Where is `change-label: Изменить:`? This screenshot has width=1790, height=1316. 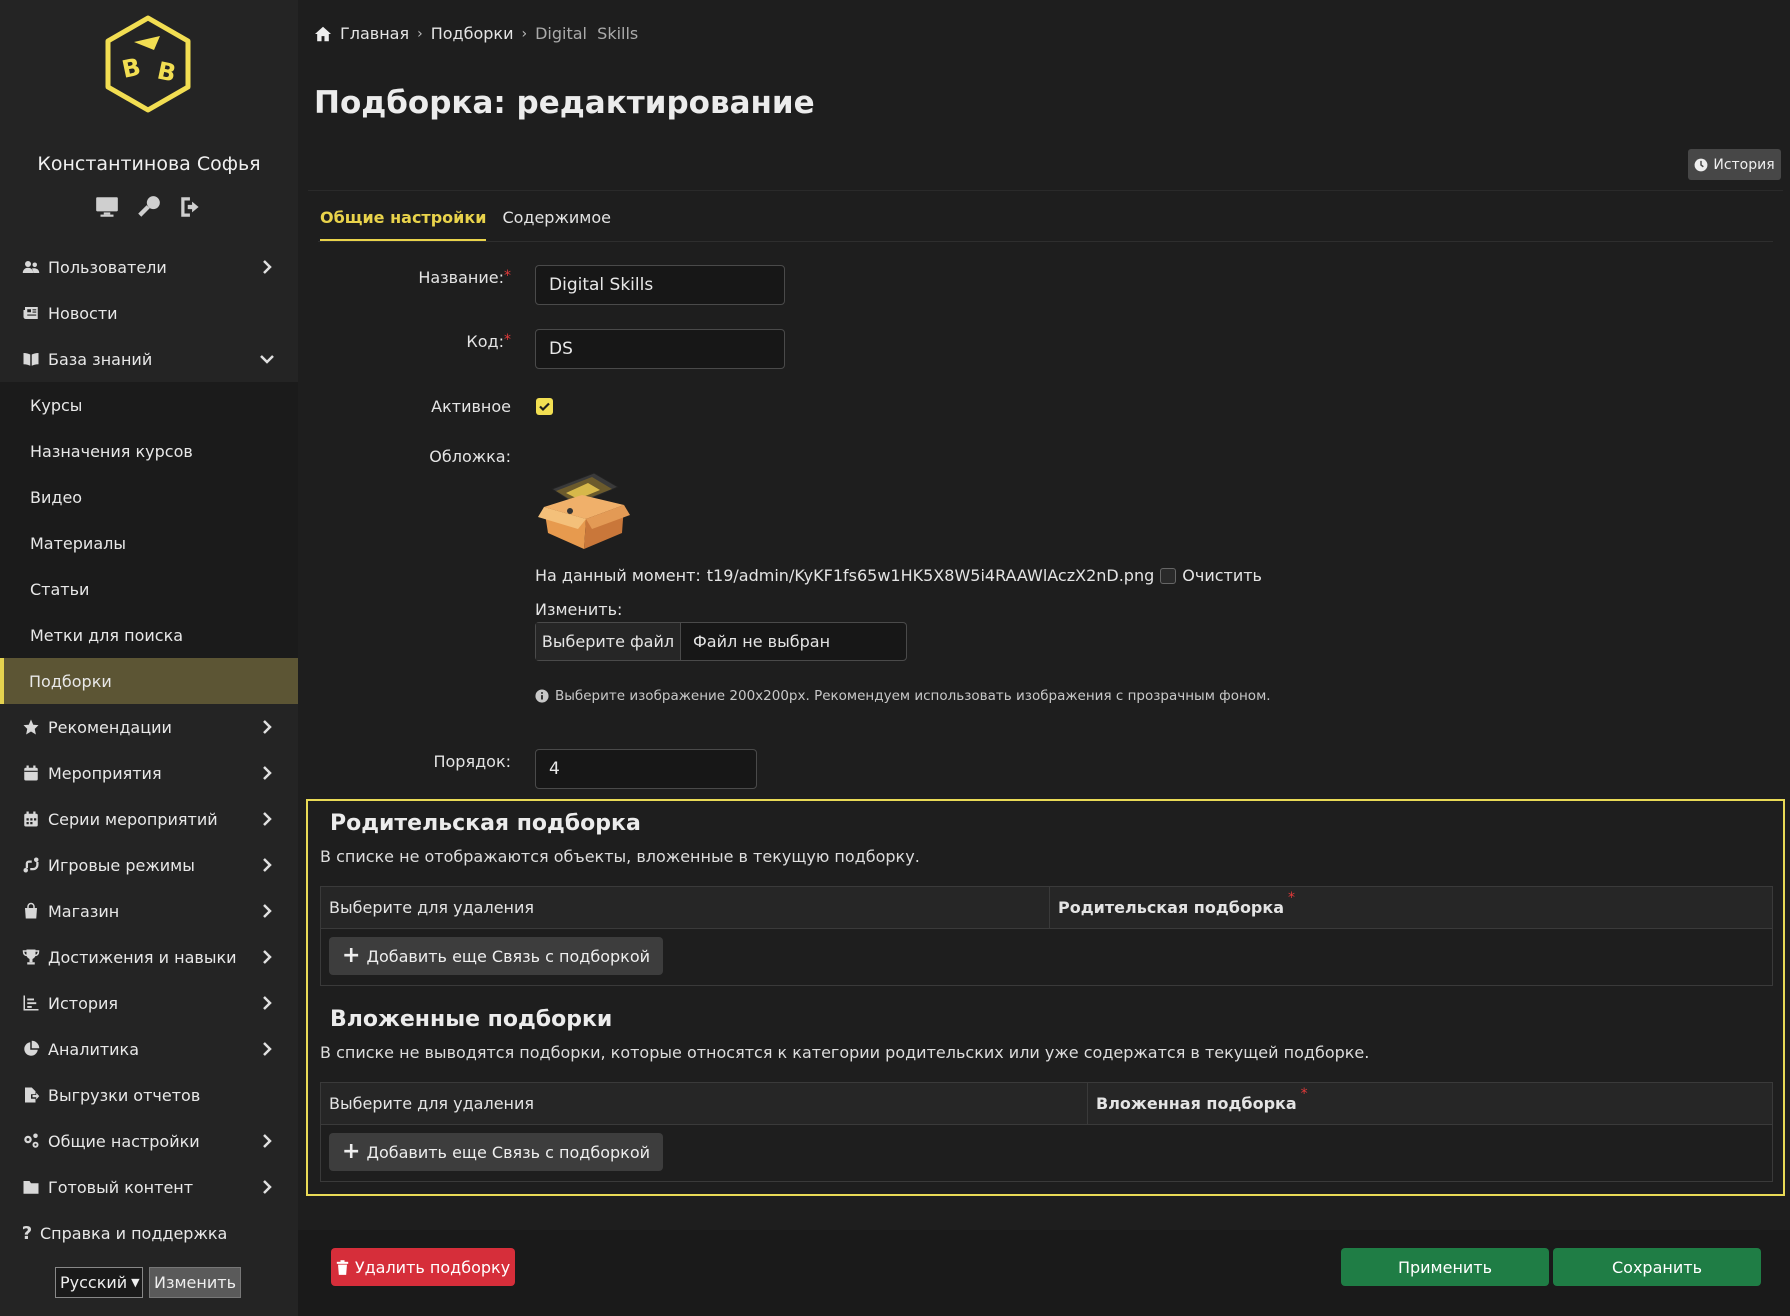
change-label: Изменить: is located at coordinates (579, 609).